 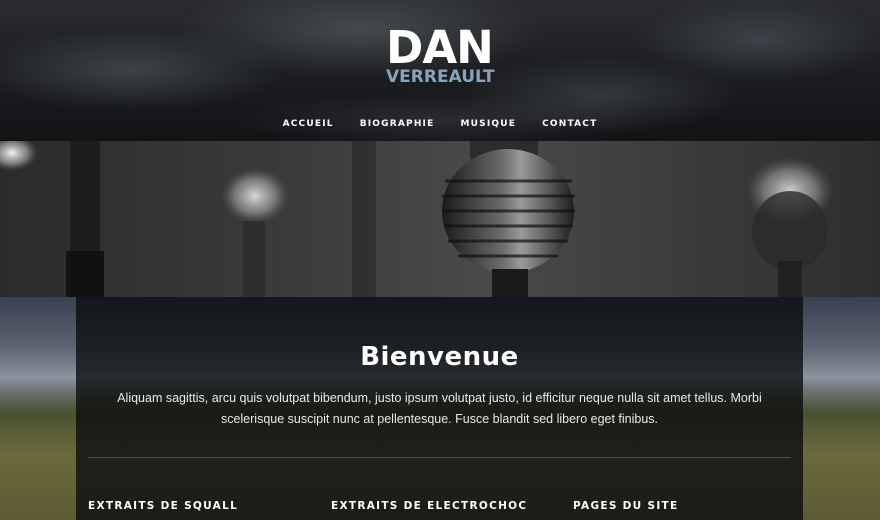 I want to click on logo-sub-text: VERREAULT, so click(x=440, y=77).